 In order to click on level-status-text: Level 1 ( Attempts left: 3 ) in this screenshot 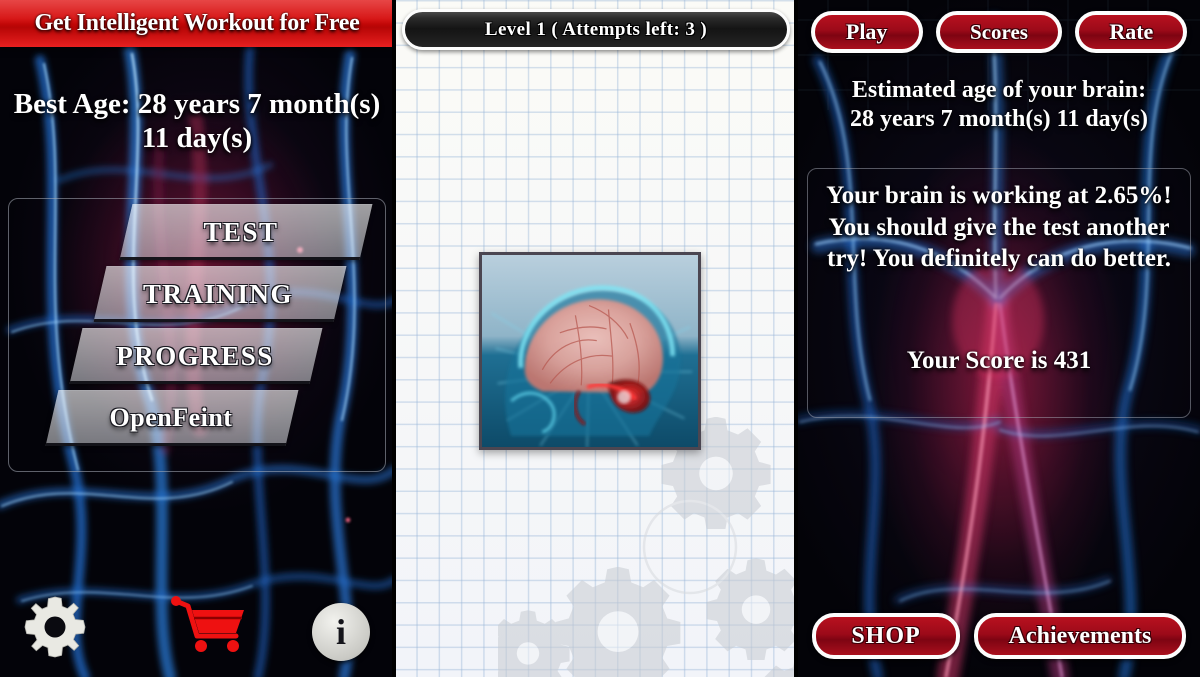, I will do `click(596, 29)`.